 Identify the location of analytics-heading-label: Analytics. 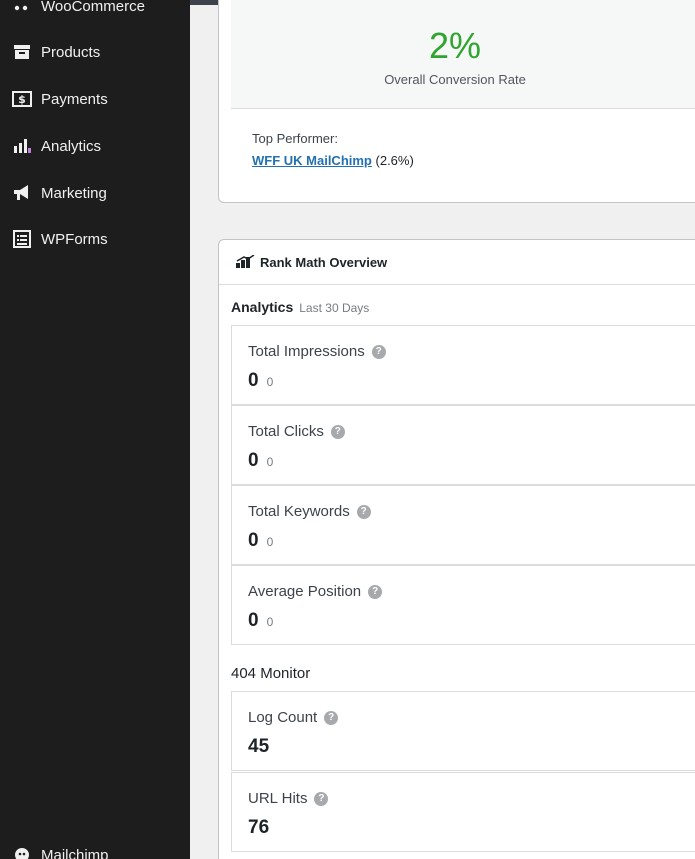
(262, 307).